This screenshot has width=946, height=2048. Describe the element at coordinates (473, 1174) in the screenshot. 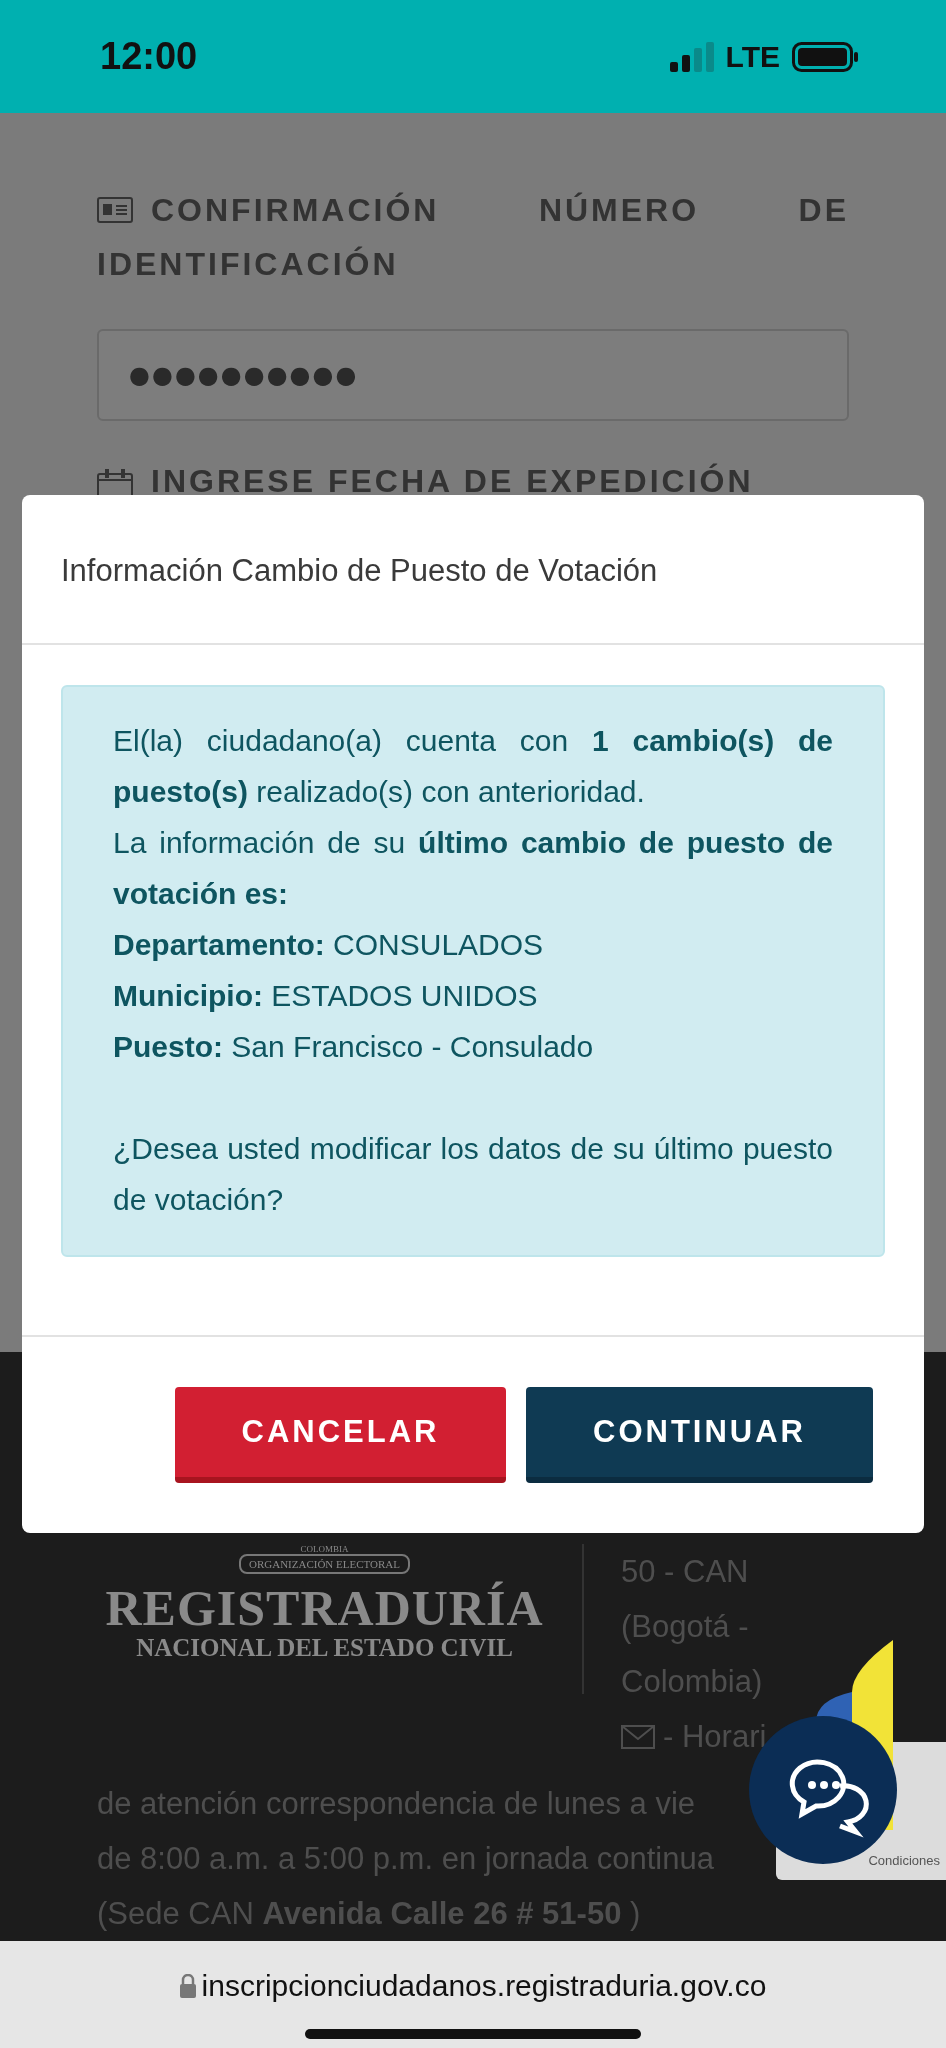

I see `question-text: ¿Desea usted modificar los datos de su último puesto de votación?` at that location.